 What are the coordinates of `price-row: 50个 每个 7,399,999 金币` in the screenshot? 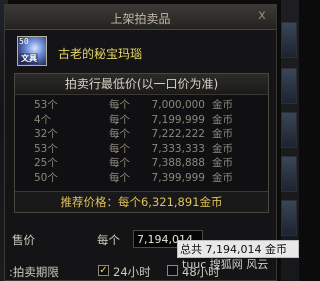 It's located at (141, 178).